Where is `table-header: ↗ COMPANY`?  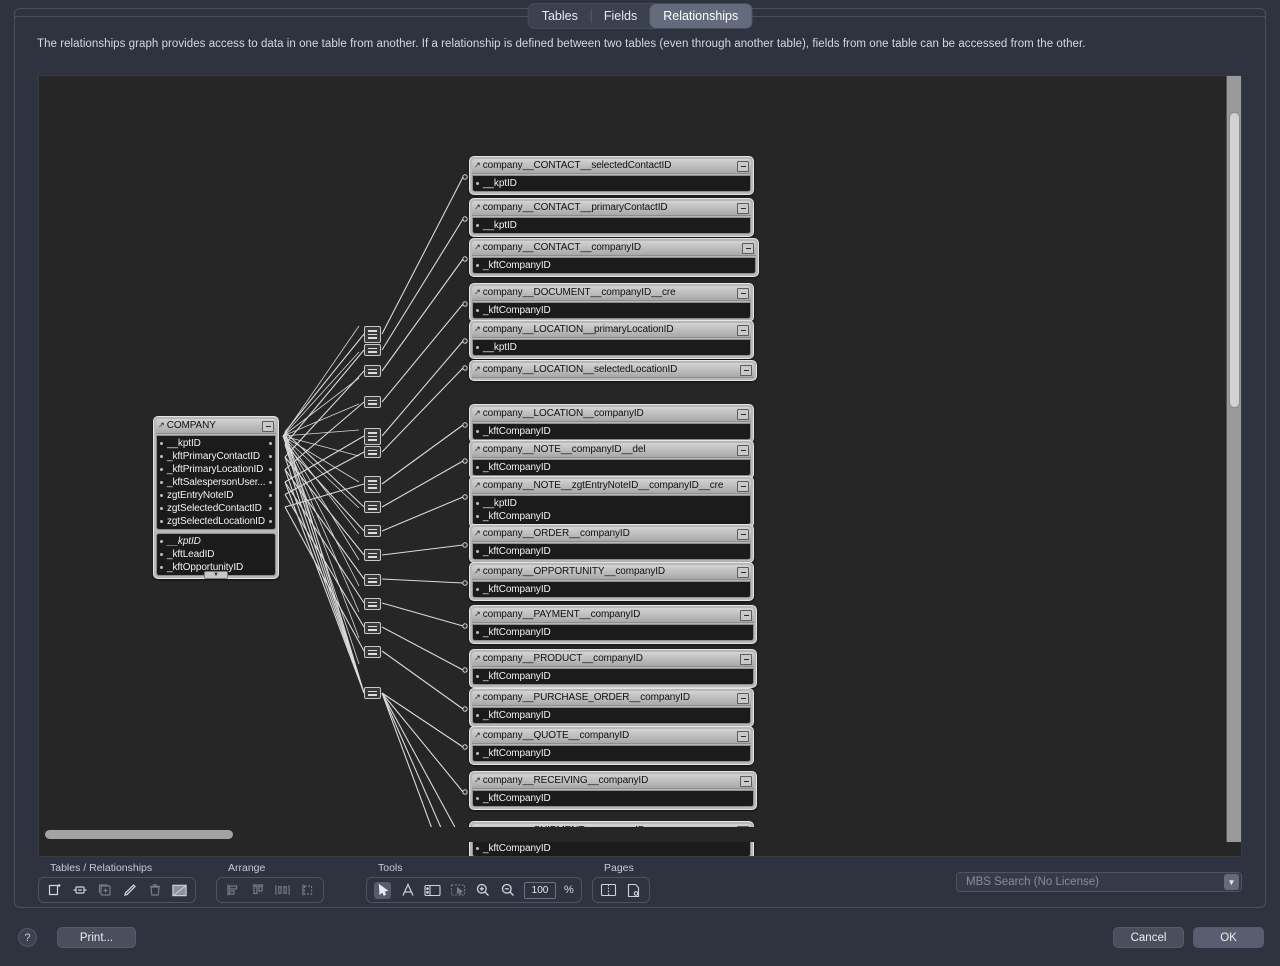
table-header: ↗ COMPANY is located at coordinates (216, 426).